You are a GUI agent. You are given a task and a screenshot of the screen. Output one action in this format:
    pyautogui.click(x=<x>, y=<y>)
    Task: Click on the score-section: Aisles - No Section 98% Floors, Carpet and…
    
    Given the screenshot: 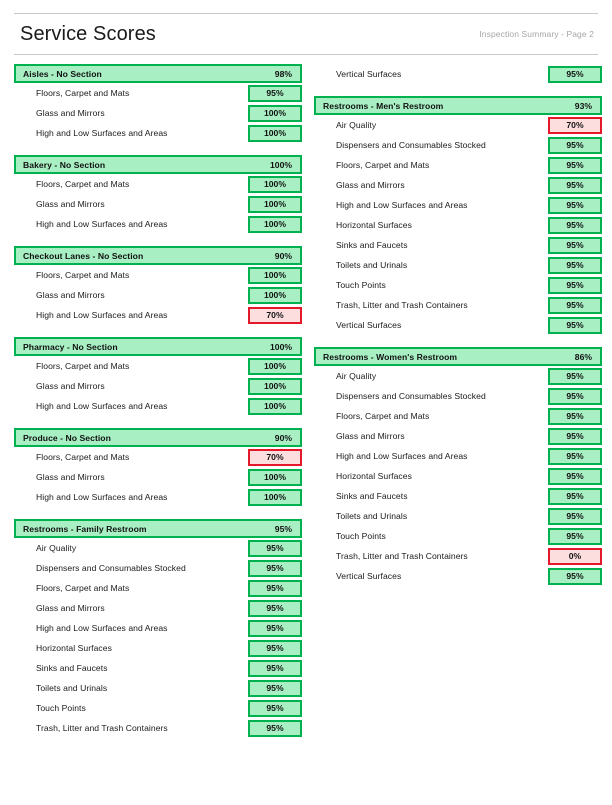 What is the action you would take?
    pyautogui.click(x=158, y=103)
    